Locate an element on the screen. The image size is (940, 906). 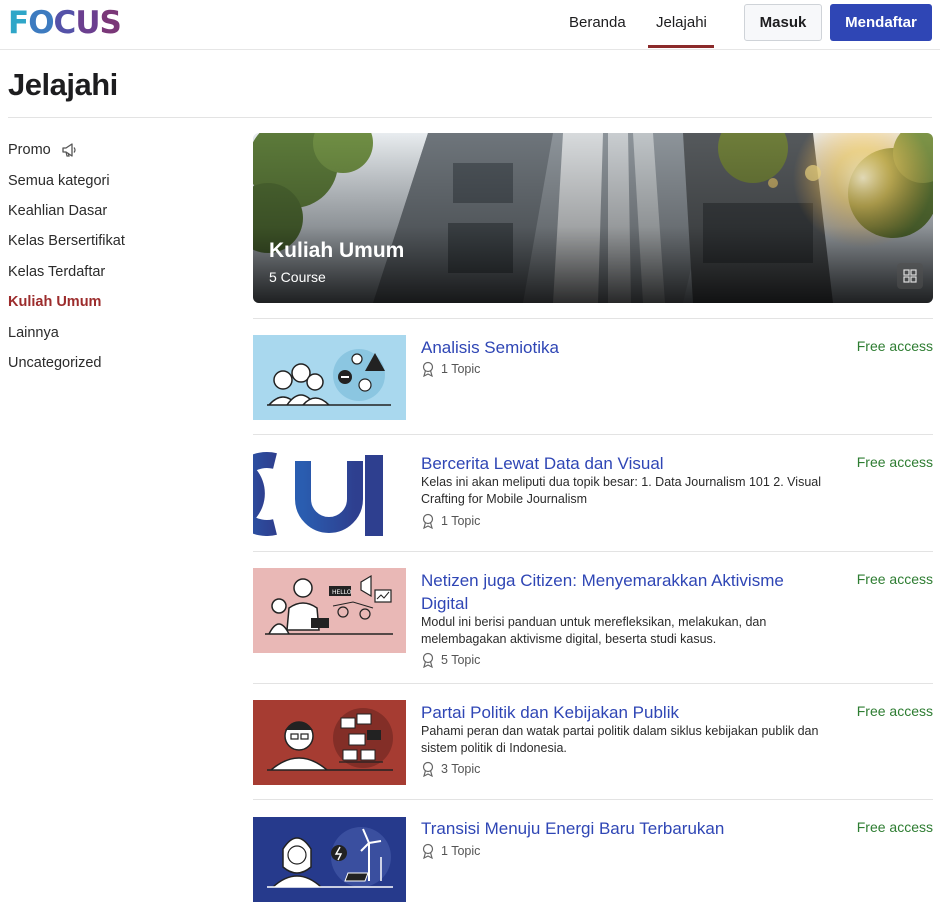
nav-link-jelajahi: Jelajahi is located at coordinates (681, 22).